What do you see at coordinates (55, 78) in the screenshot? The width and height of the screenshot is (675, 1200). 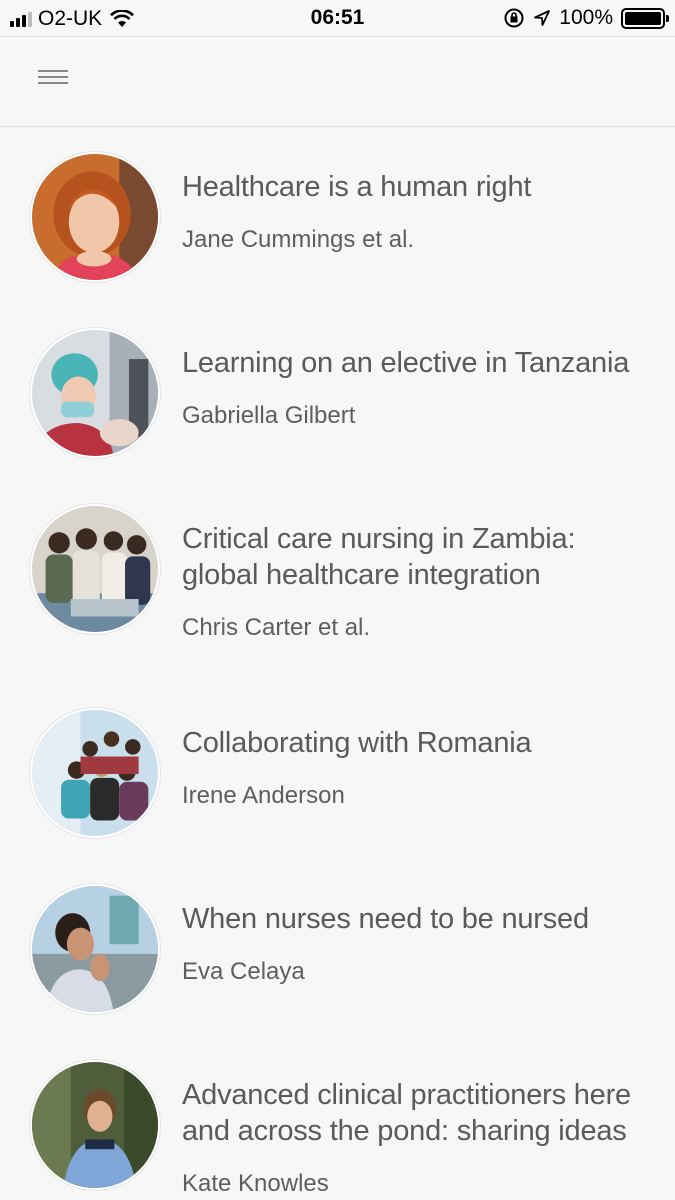 I see `hamburger-menu-icon` at bounding box center [55, 78].